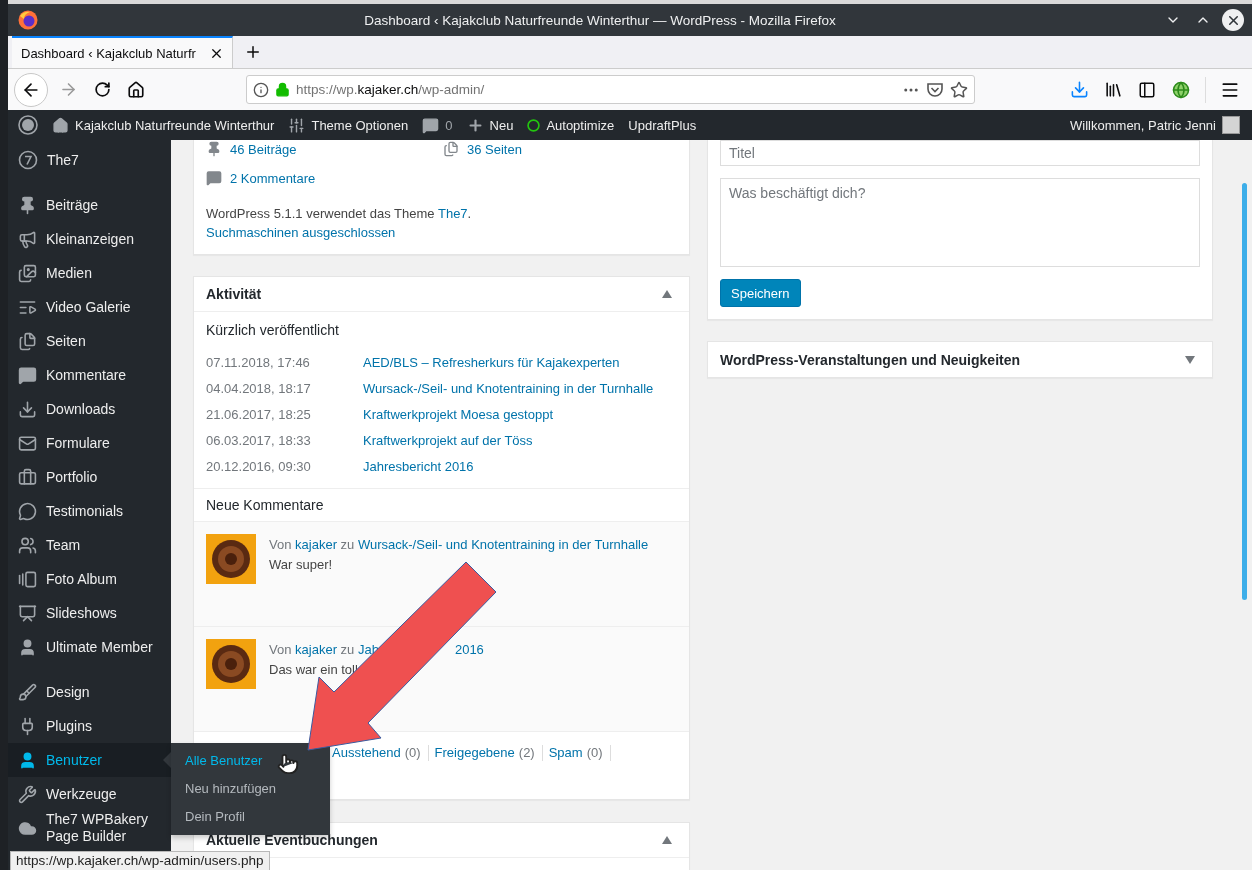  Describe the element at coordinates (297, 125) in the screenshot. I see `sliders-icon` at that location.